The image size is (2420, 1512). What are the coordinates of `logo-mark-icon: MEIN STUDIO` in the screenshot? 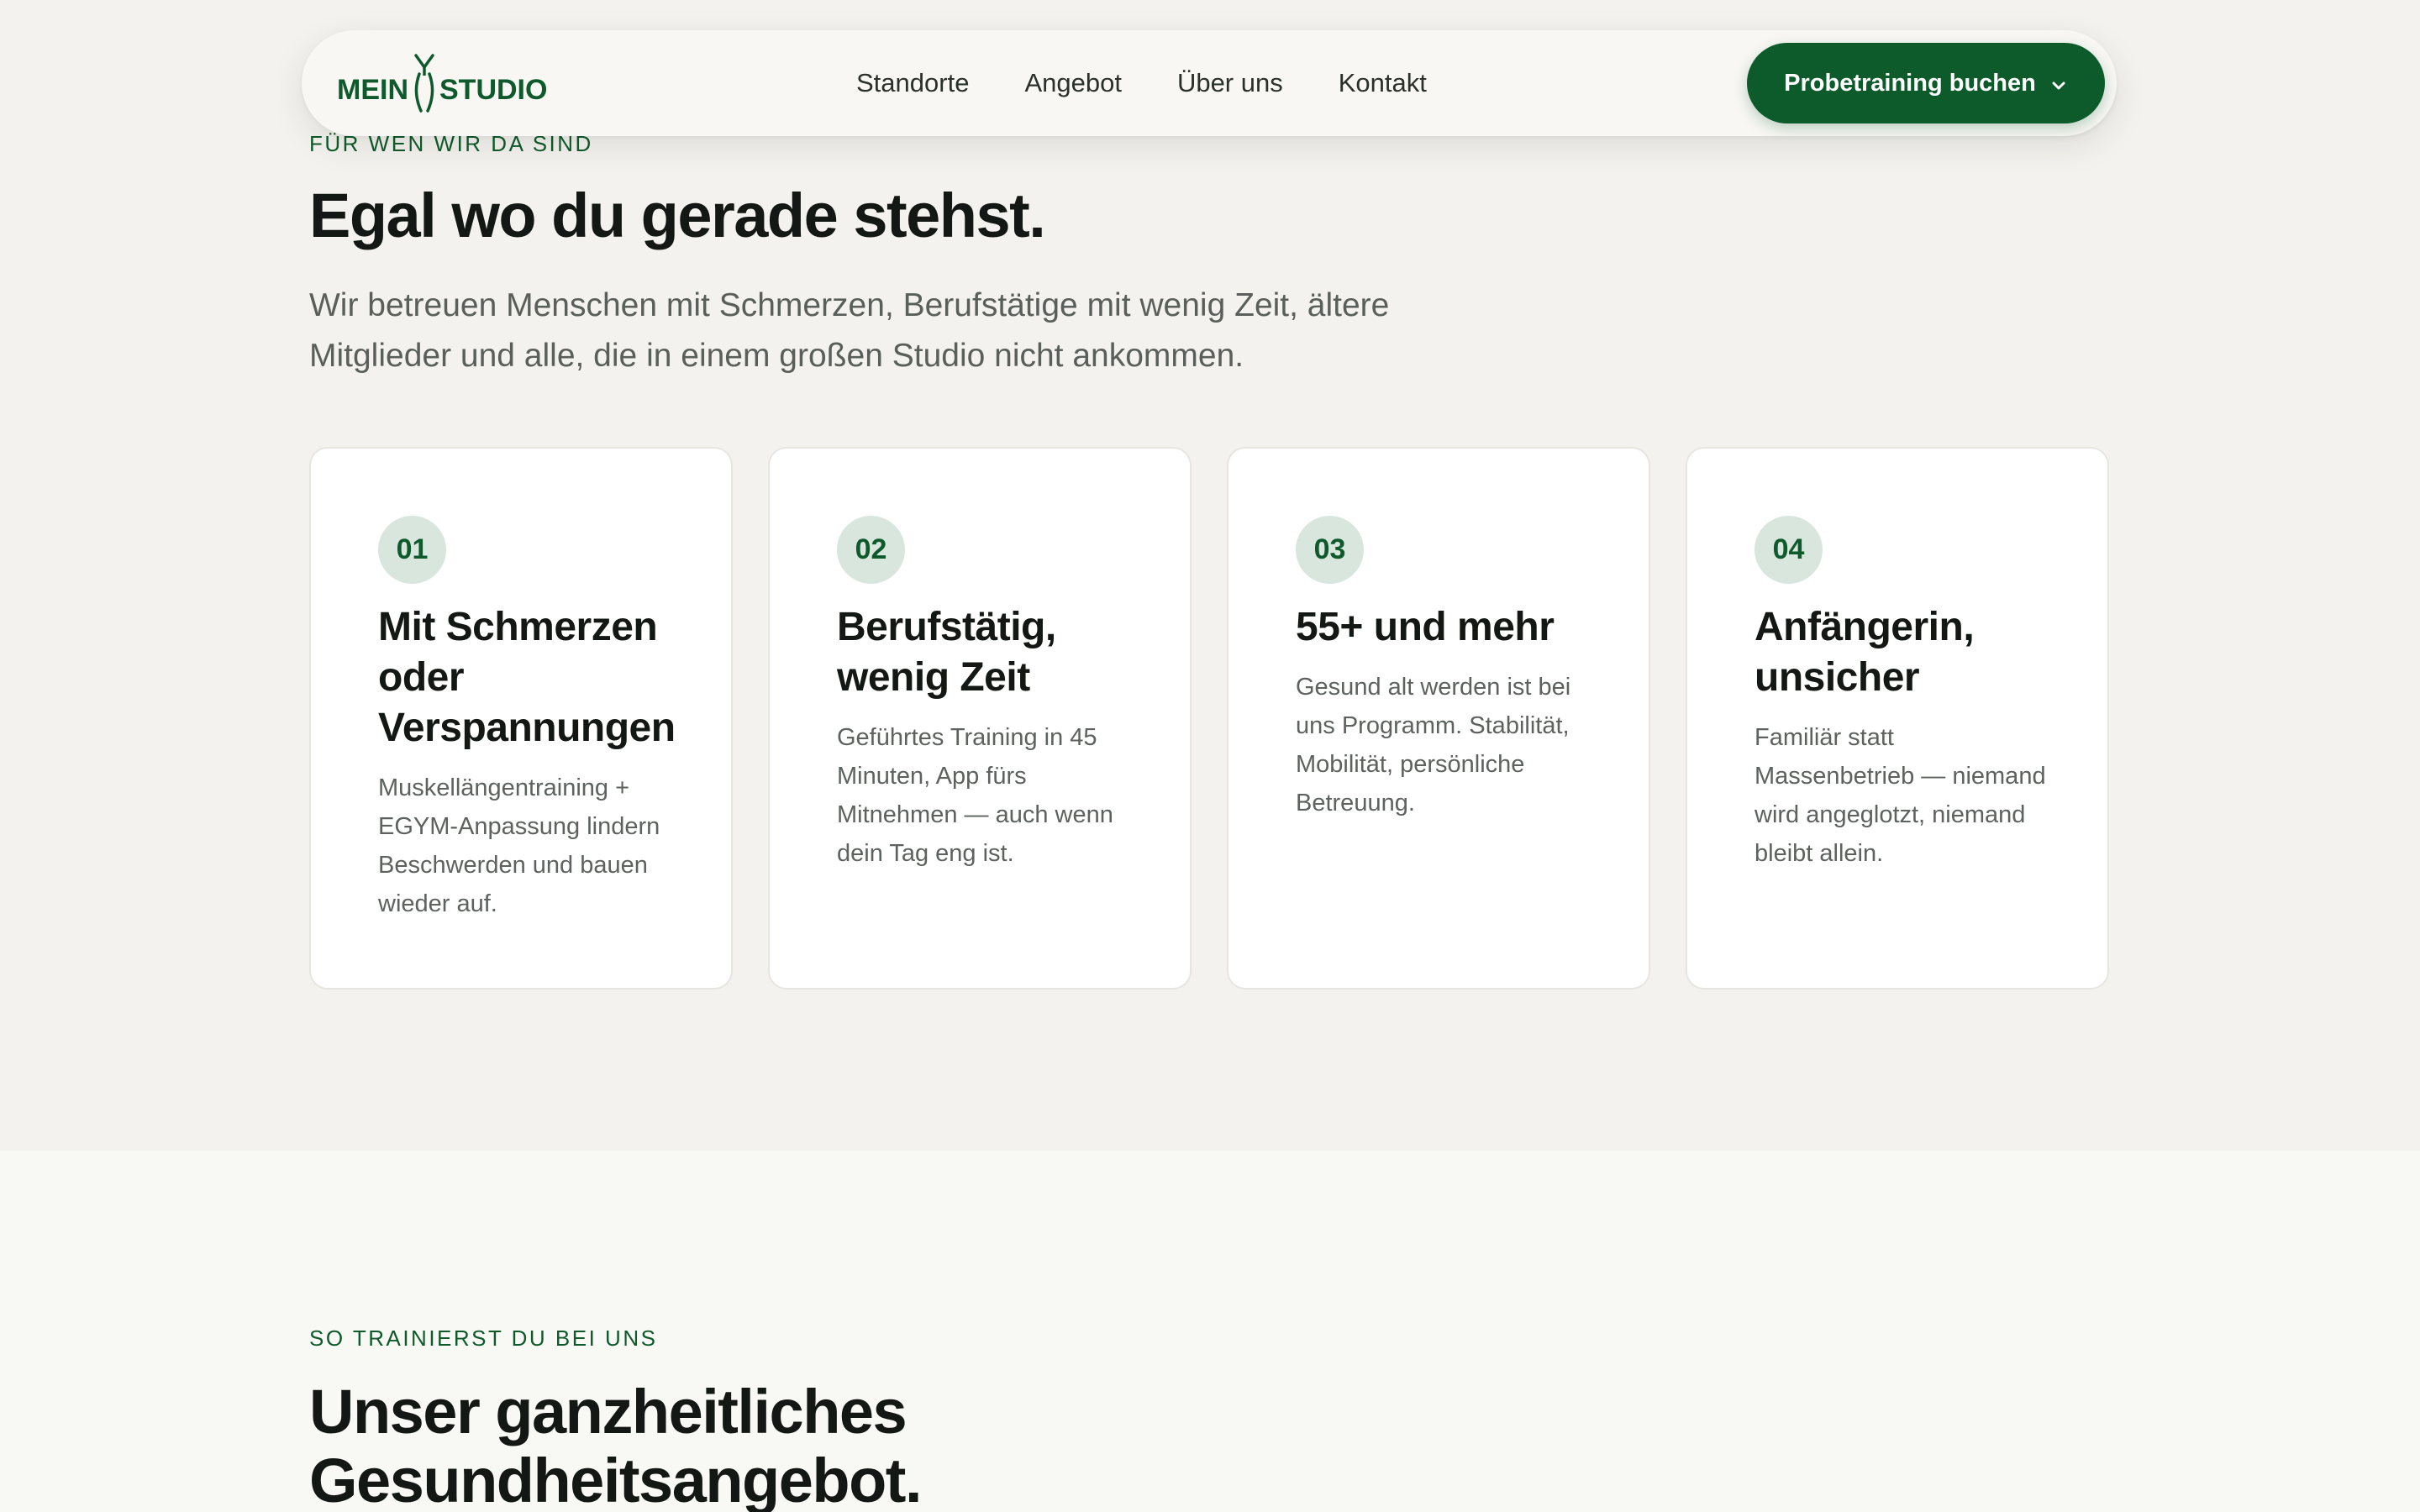 It's located at (442, 83).